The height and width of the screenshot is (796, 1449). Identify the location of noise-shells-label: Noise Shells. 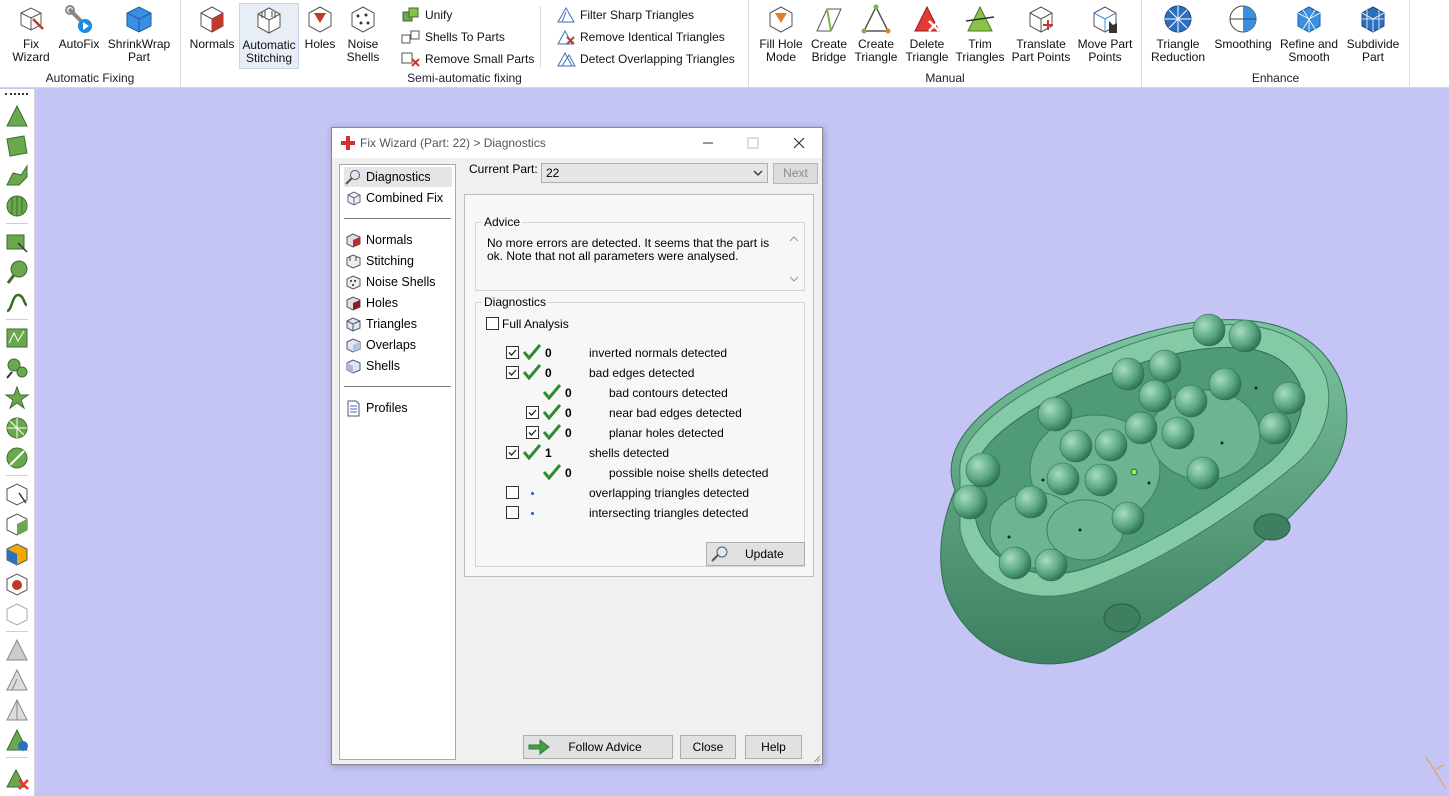
(363, 50).